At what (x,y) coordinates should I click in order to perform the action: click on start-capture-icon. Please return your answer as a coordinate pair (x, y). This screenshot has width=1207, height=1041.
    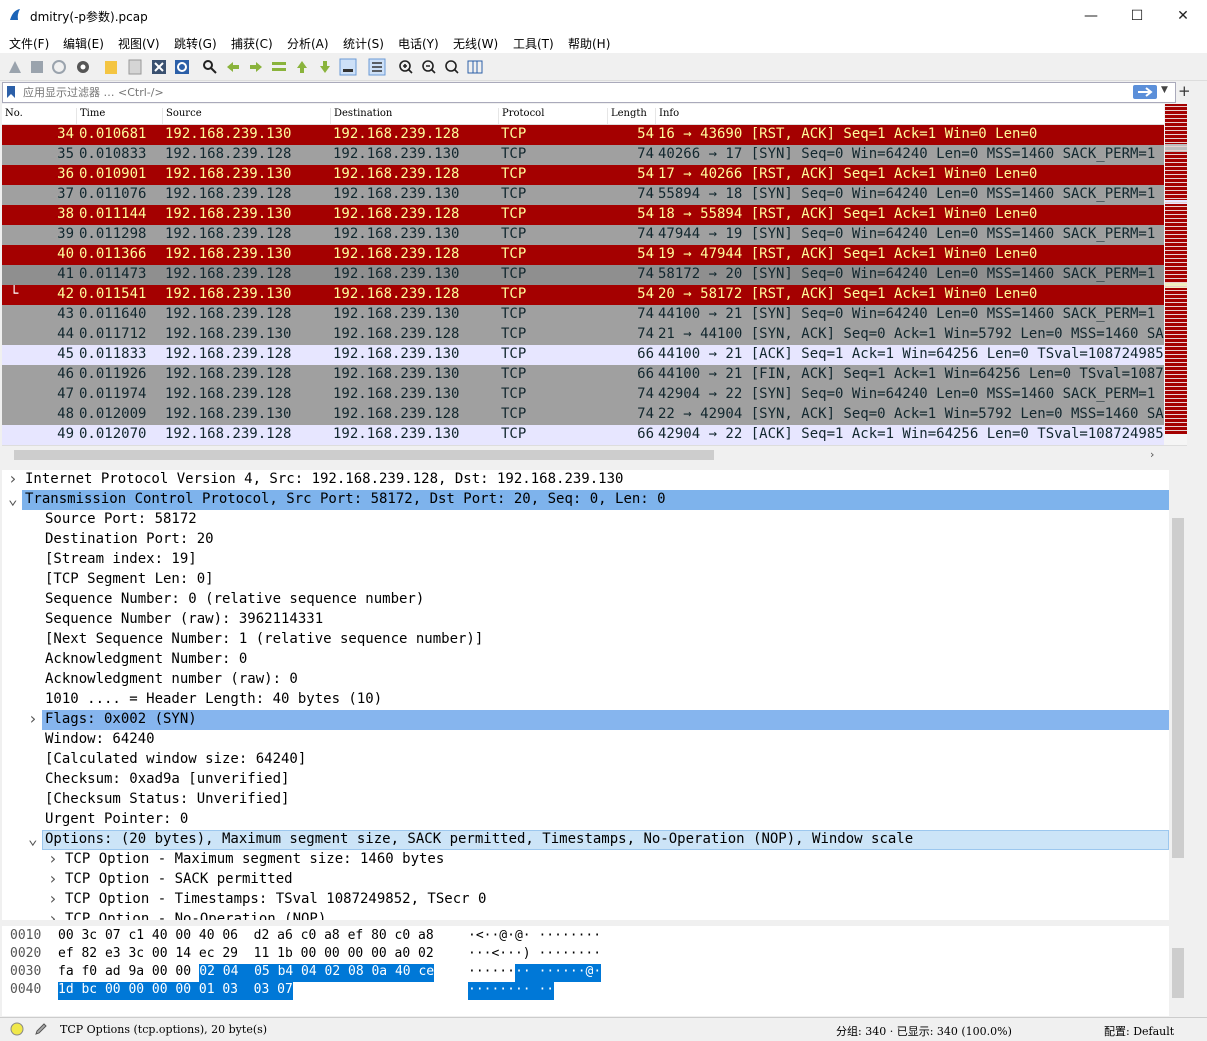
    Looking at the image, I should click on (15, 67).